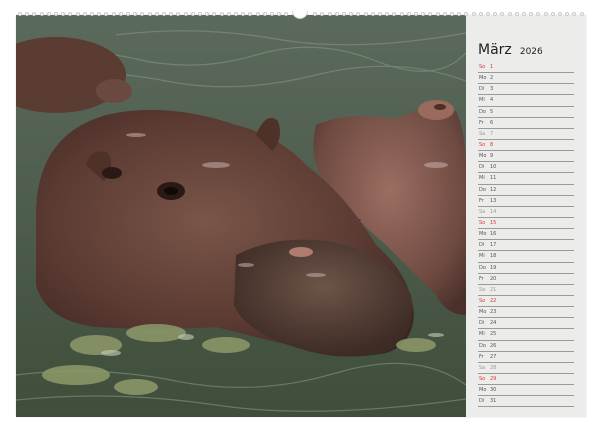 The width and height of the screenshot is (600, 432). I want to click on day-number: 10, so click(493, 167).